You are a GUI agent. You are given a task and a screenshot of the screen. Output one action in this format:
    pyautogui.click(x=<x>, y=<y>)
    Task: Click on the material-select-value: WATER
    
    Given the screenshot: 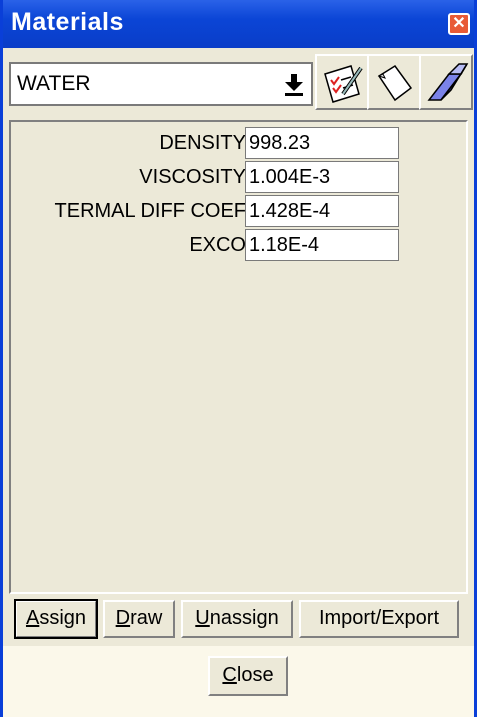 What is the action you would take?
    pyautogui.click(x=54, y=83)
    